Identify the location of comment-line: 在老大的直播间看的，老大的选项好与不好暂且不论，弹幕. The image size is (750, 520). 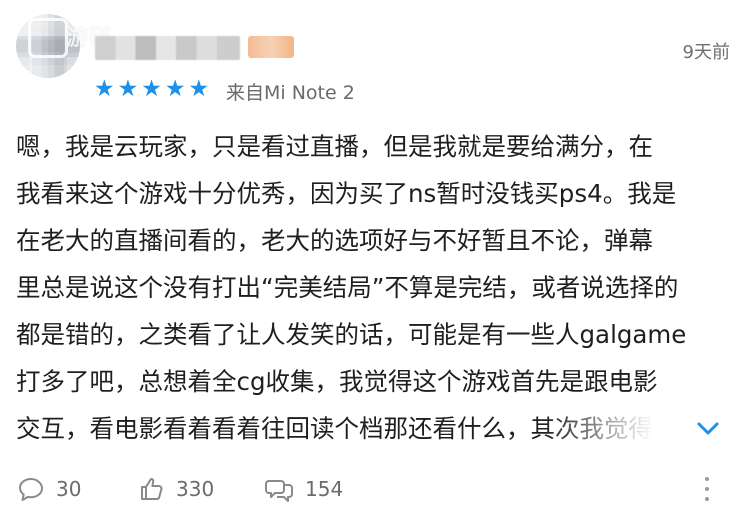
(334, 240).